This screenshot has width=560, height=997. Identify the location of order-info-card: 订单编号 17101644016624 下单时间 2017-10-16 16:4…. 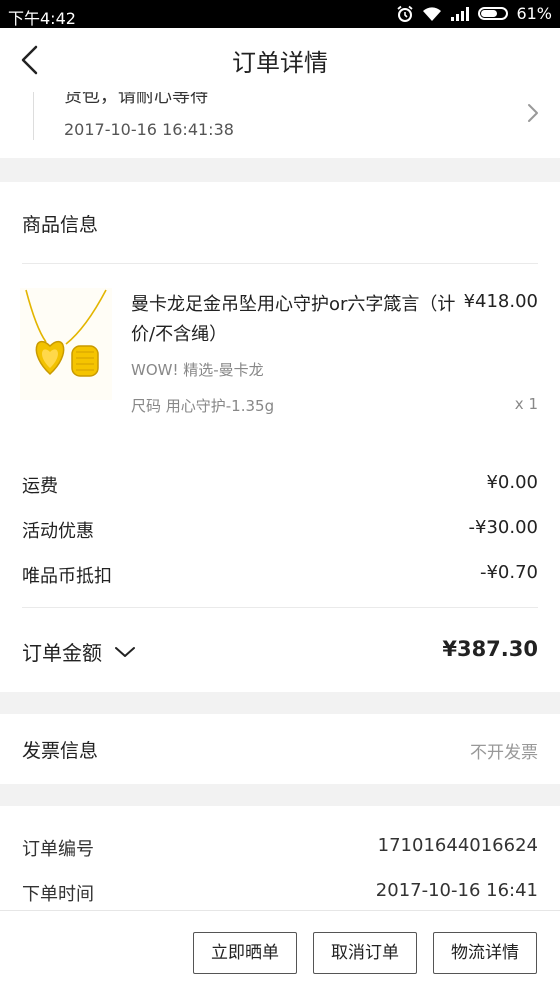
(280, 861).